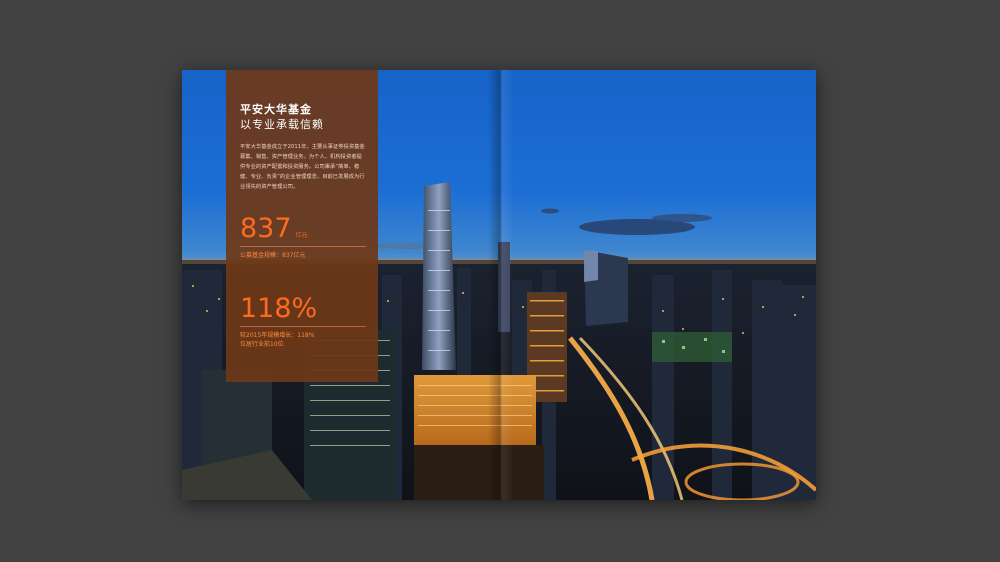 The width and height of the screenshot is (1000, 562). I want to click on book-spine-shadow, so click(501, 285).